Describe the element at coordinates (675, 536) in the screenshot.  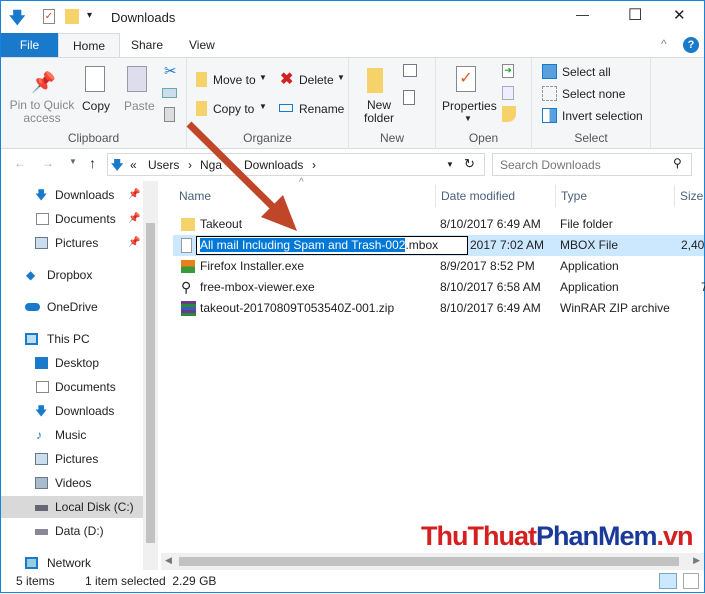
I see `watermark-part: .vn` at that location.